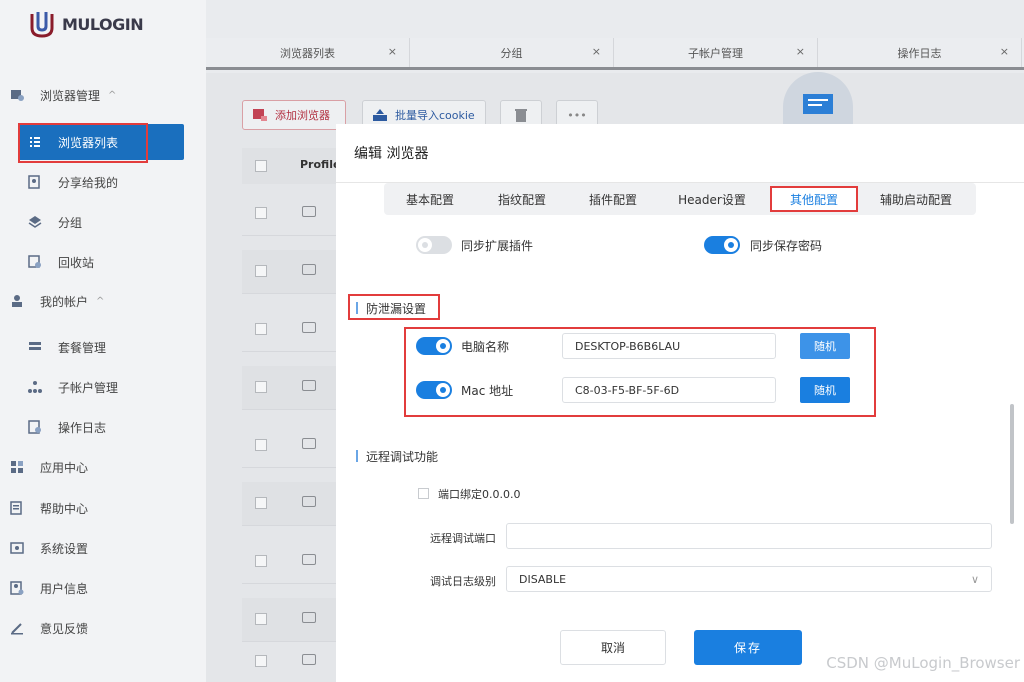 The image size is (1024, 682). Describe the element at coordinates (577, 115) in the screenshot. I see `more-icon: •••` at that location.